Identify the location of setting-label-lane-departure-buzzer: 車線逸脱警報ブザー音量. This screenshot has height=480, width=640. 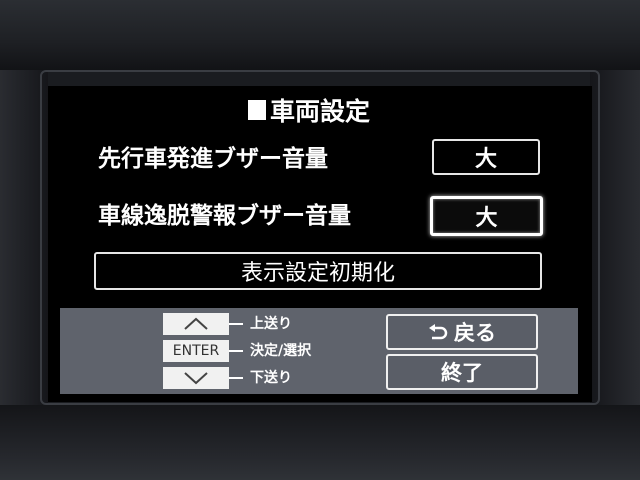
(224, 216).